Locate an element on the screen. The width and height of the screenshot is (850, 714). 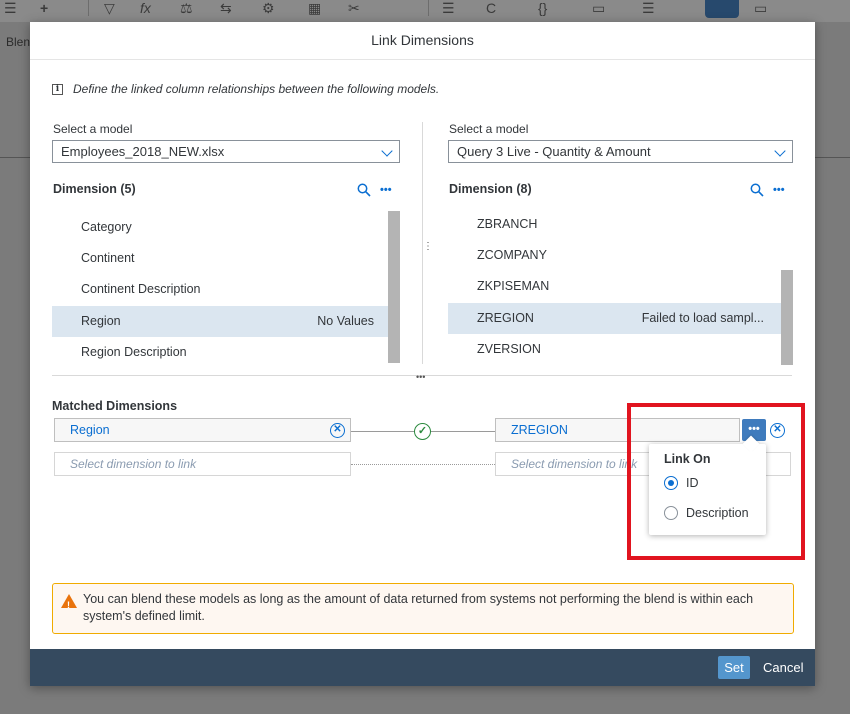
chat-icon is located at coordinates (722, 9).